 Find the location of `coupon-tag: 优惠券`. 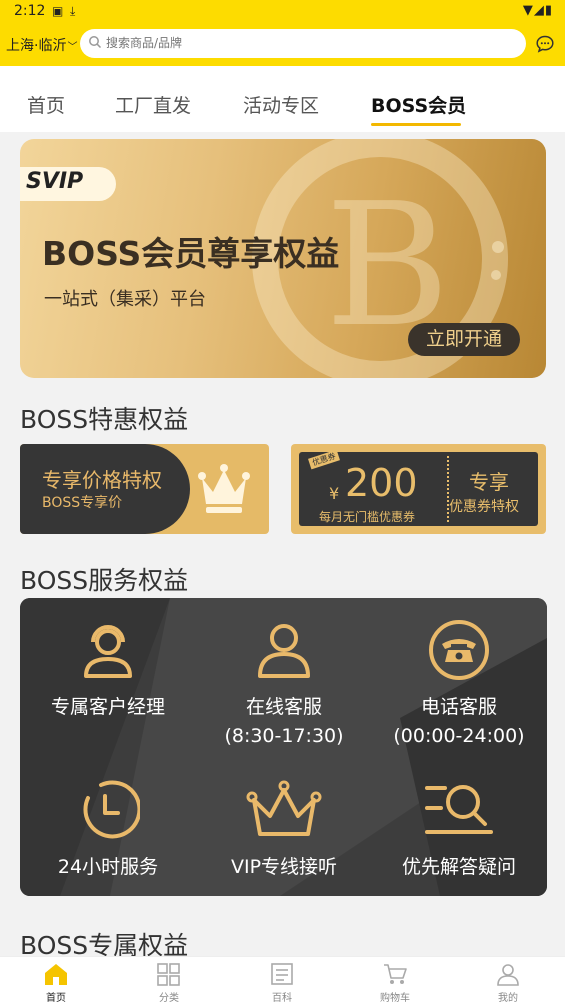

coupon-tag: 优惠券 is located at coordinates (324, 459).